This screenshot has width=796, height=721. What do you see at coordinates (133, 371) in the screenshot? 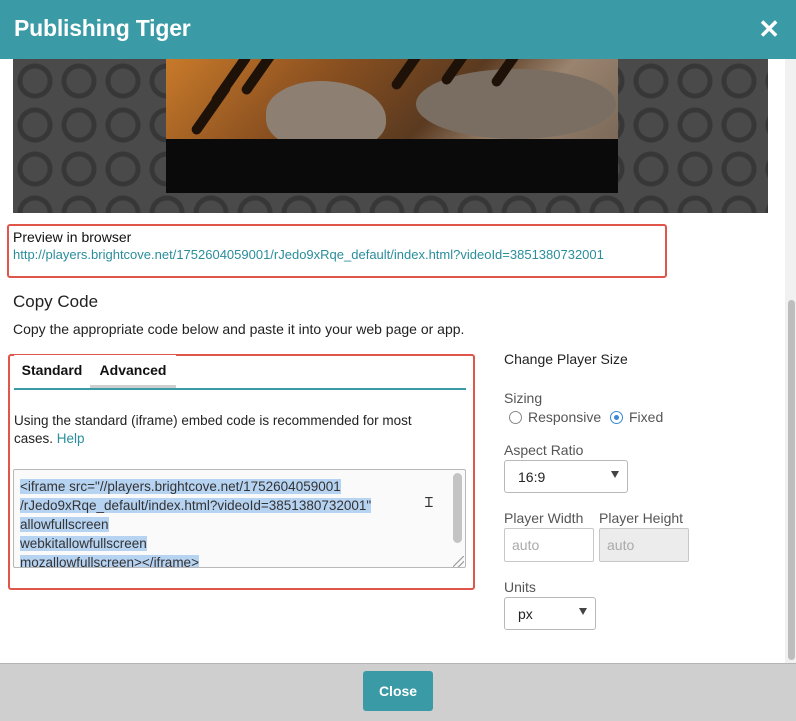
I see `tab-advanced: Advanced` at bounding box center [133, 371].